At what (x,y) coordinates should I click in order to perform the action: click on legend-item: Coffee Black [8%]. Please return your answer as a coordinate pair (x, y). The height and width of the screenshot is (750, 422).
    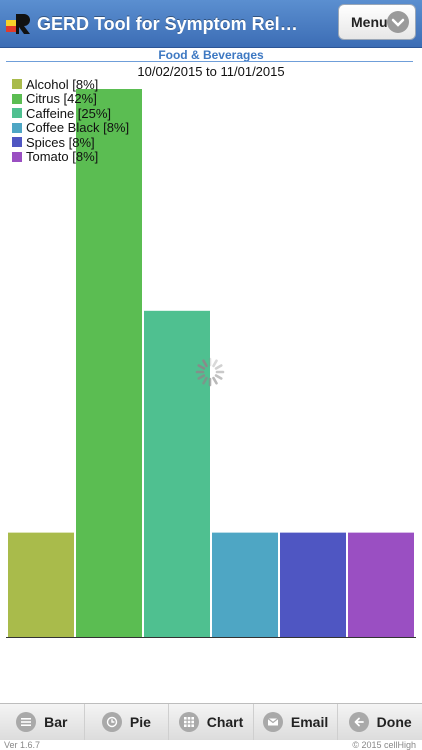
    Looking at the image, I should click on (71, 128).